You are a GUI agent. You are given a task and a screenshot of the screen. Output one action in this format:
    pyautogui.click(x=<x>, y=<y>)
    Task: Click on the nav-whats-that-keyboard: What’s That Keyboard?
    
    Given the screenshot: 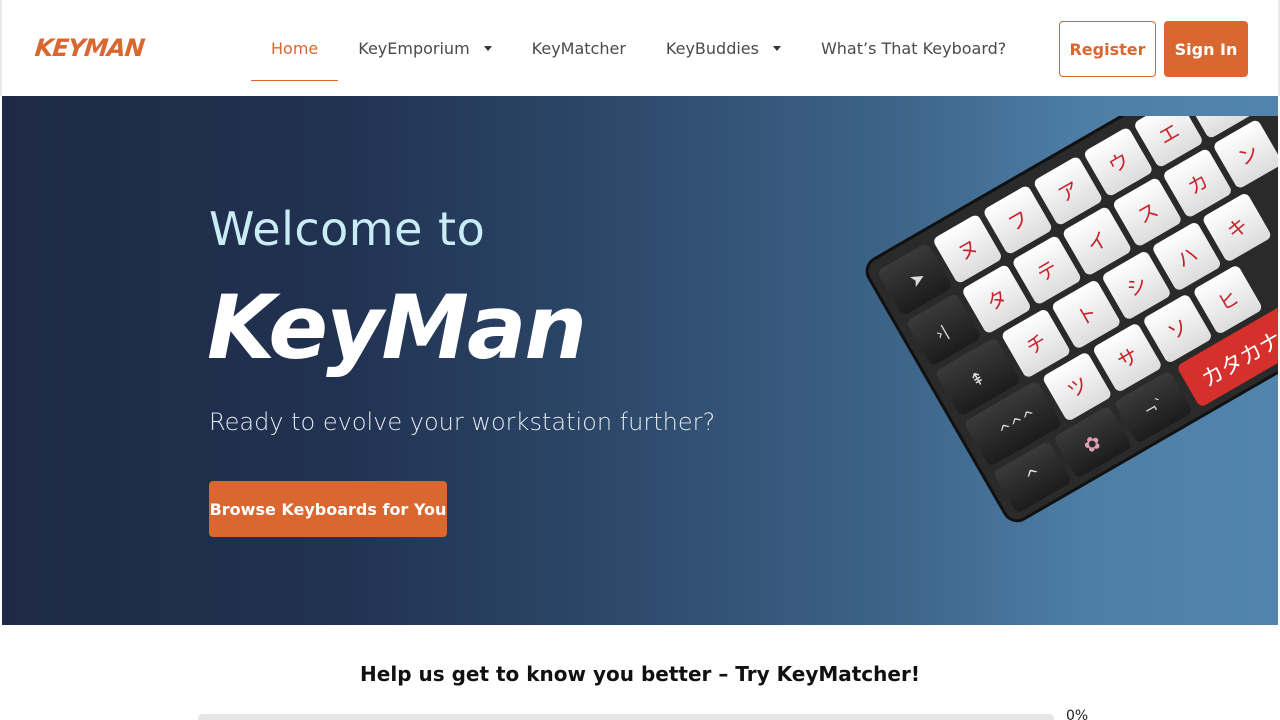 What is the action you would take?
    pyautogui.click(x=913, y=48)
    